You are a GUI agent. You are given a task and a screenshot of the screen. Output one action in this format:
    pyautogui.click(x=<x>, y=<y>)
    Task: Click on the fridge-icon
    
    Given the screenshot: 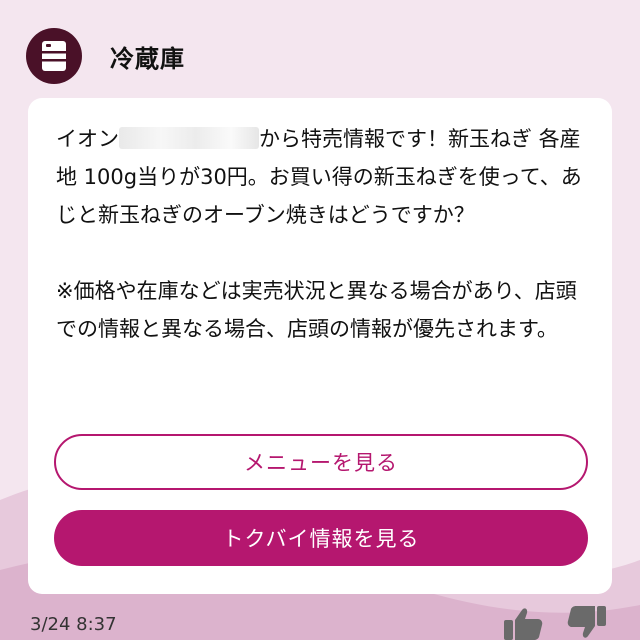 What is the action you would take?
    pyautogui.click(x=54, y=56)
    